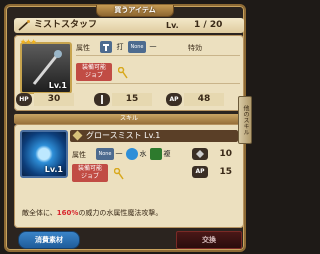  I want to click on key-icon, so click(123, 73).